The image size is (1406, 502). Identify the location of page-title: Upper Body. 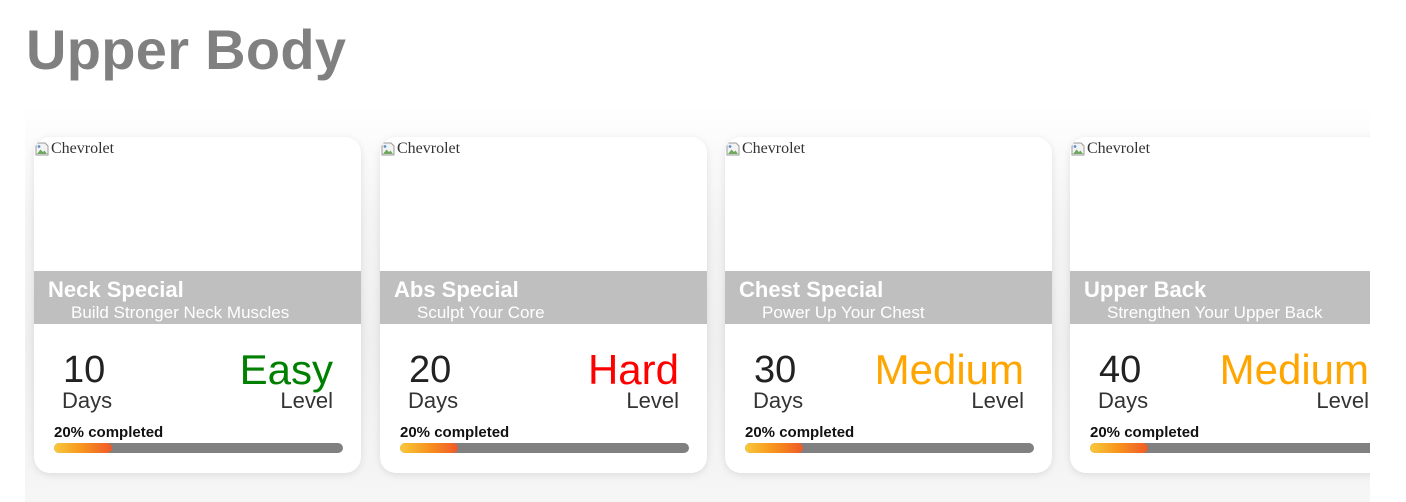
(186, 49).